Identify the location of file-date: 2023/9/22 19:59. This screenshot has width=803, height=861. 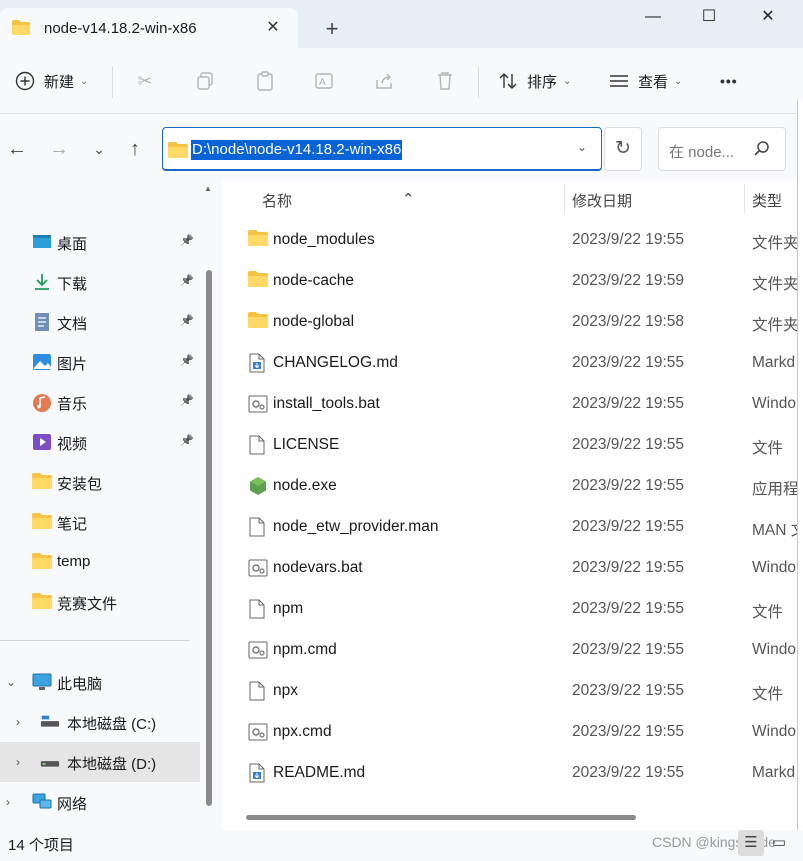
(628, 280).